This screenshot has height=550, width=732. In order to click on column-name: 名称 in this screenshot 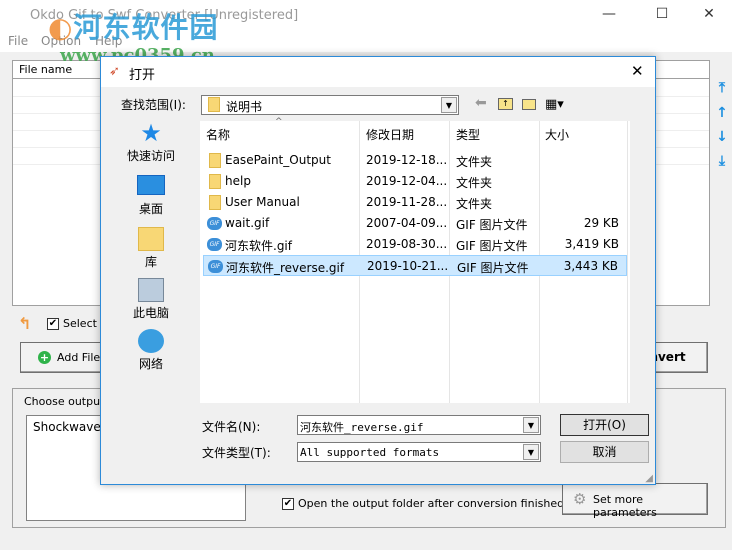, I will do `click(218, 134)`.